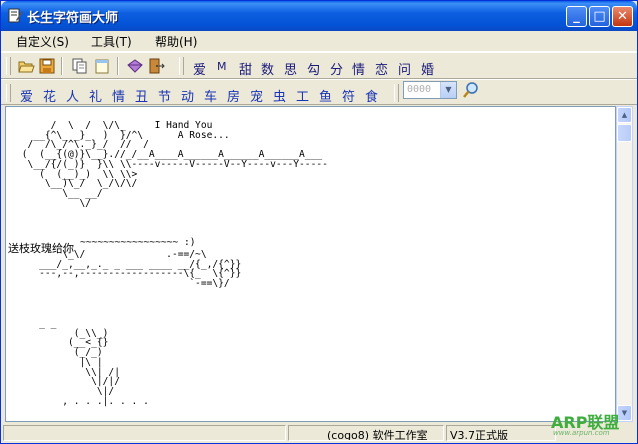 Image resolution: width=638 pixels, height=444 pixels. I want to click on scroll-thumb, so click(624, 133).